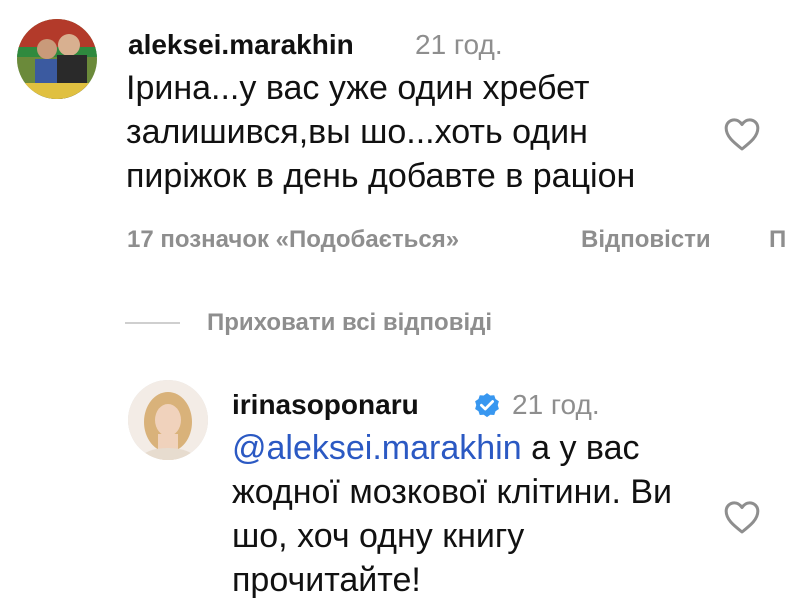 The width and height of the screenshot is (800, 603). I want to click on avatar-photo, so click(57, 59).